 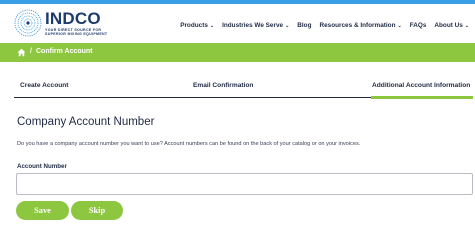 I want to click on account-number-label: Account Number, so click(x=42, y=166).